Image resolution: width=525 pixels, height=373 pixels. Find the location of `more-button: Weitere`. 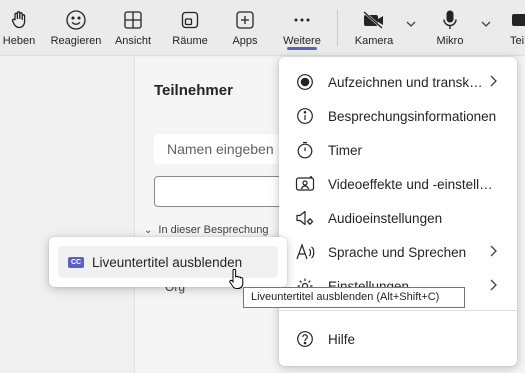

more-button: Weitere is located at coordinates (302, 28).